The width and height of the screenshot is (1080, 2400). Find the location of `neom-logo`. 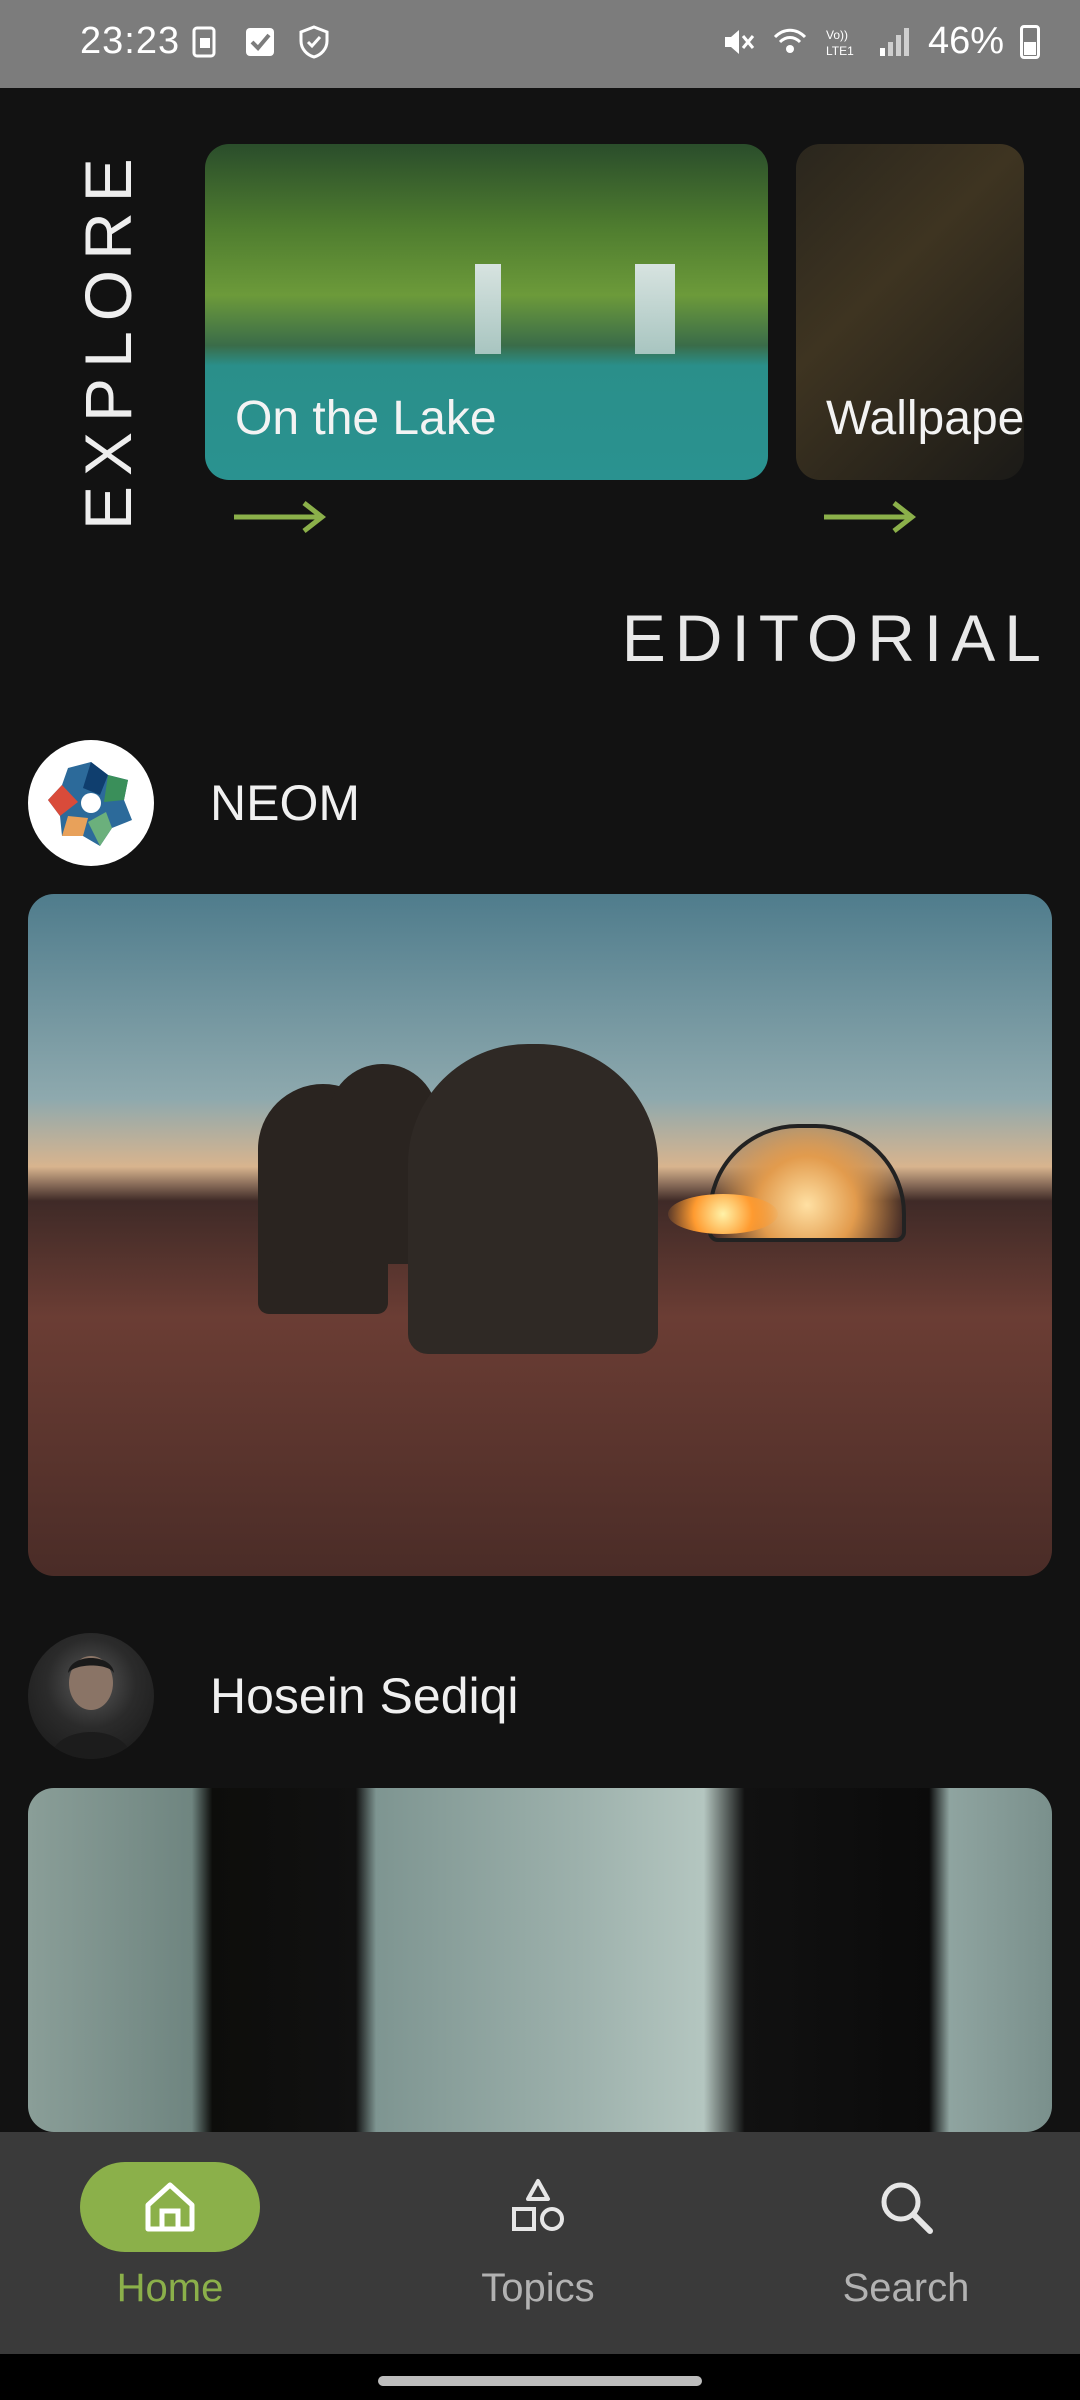

neom-logo is located at coordinates (90, 804).